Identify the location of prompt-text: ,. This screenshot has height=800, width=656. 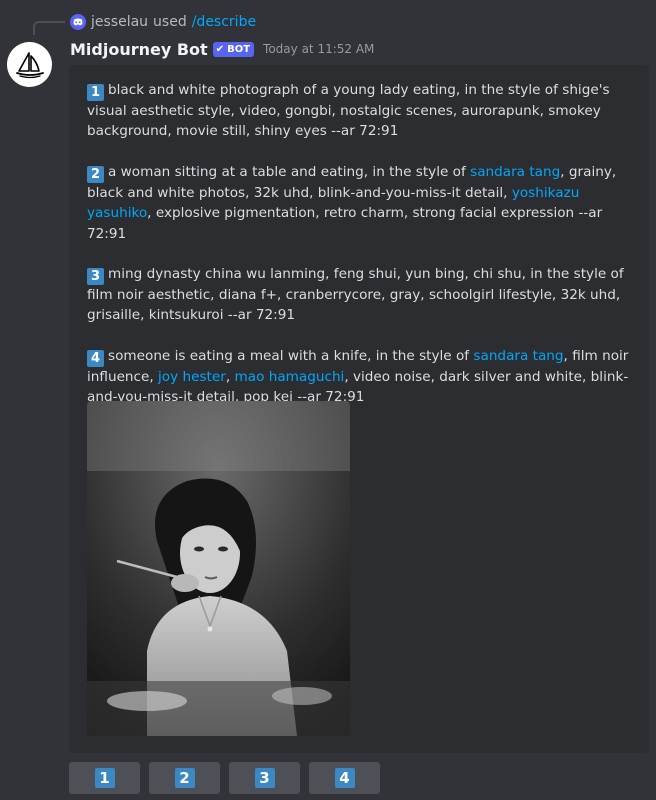
(230, 376).